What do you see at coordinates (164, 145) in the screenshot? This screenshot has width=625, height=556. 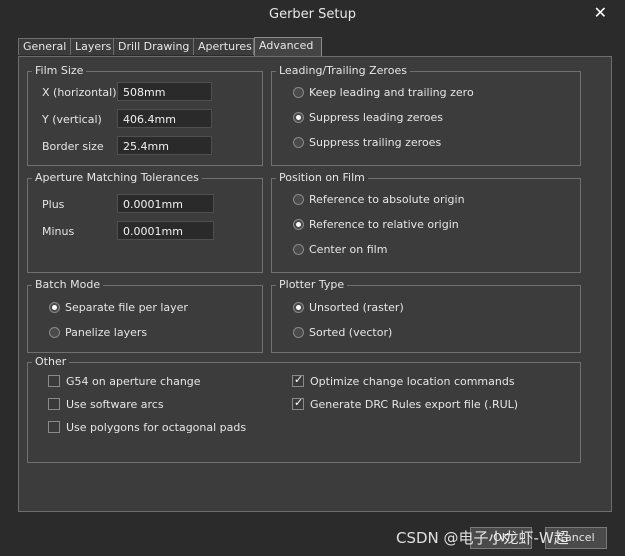 I see `border-size-input: 25.4mm` at bounding box center [164, 145].